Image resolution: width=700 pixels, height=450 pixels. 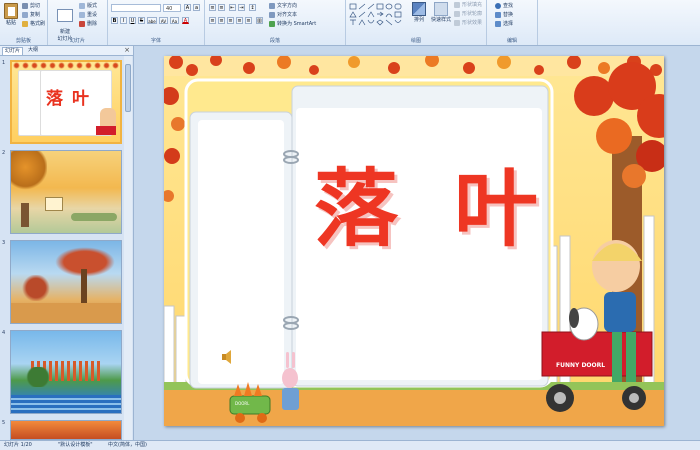 What do you see at coordinates (472, 23) in the screenshot?
I see `shape-effects-label: 形状效果` at bounding box center [472, 23].